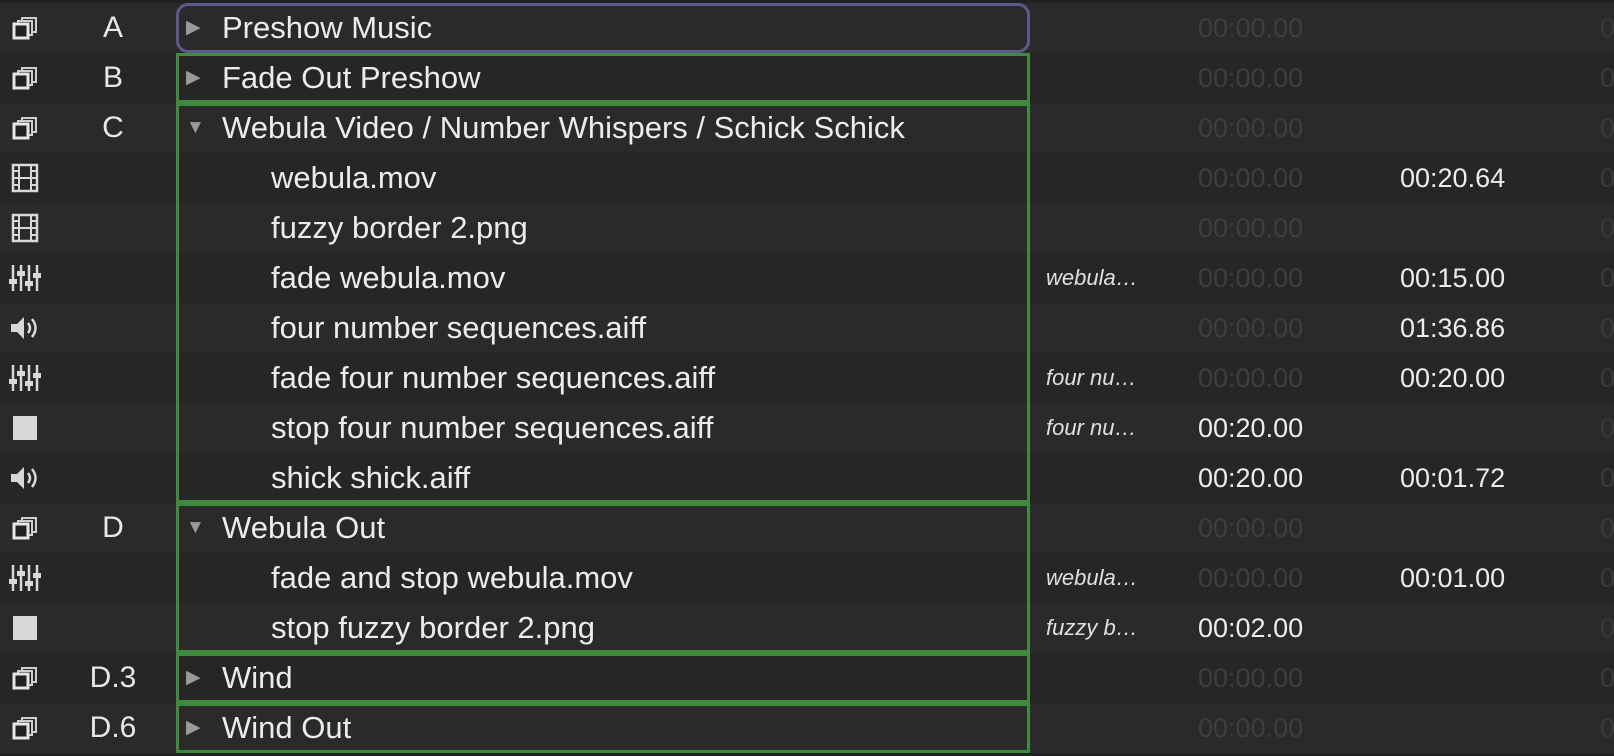 Image resolution: width=1614 pixels, height=756 pixels. Describe the element at coordinates (1268, 628) in the screenshot. I see `cue-prewait: 00:02.00` at that location.